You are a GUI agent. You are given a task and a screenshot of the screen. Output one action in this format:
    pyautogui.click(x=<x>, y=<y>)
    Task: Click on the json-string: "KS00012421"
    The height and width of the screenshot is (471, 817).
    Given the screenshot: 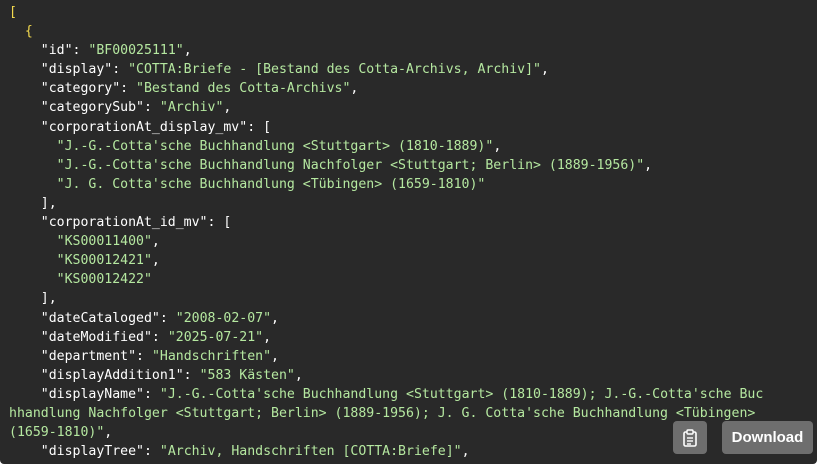 What is the action you would take?
    pyautogui.click(x=80, y=261)
    